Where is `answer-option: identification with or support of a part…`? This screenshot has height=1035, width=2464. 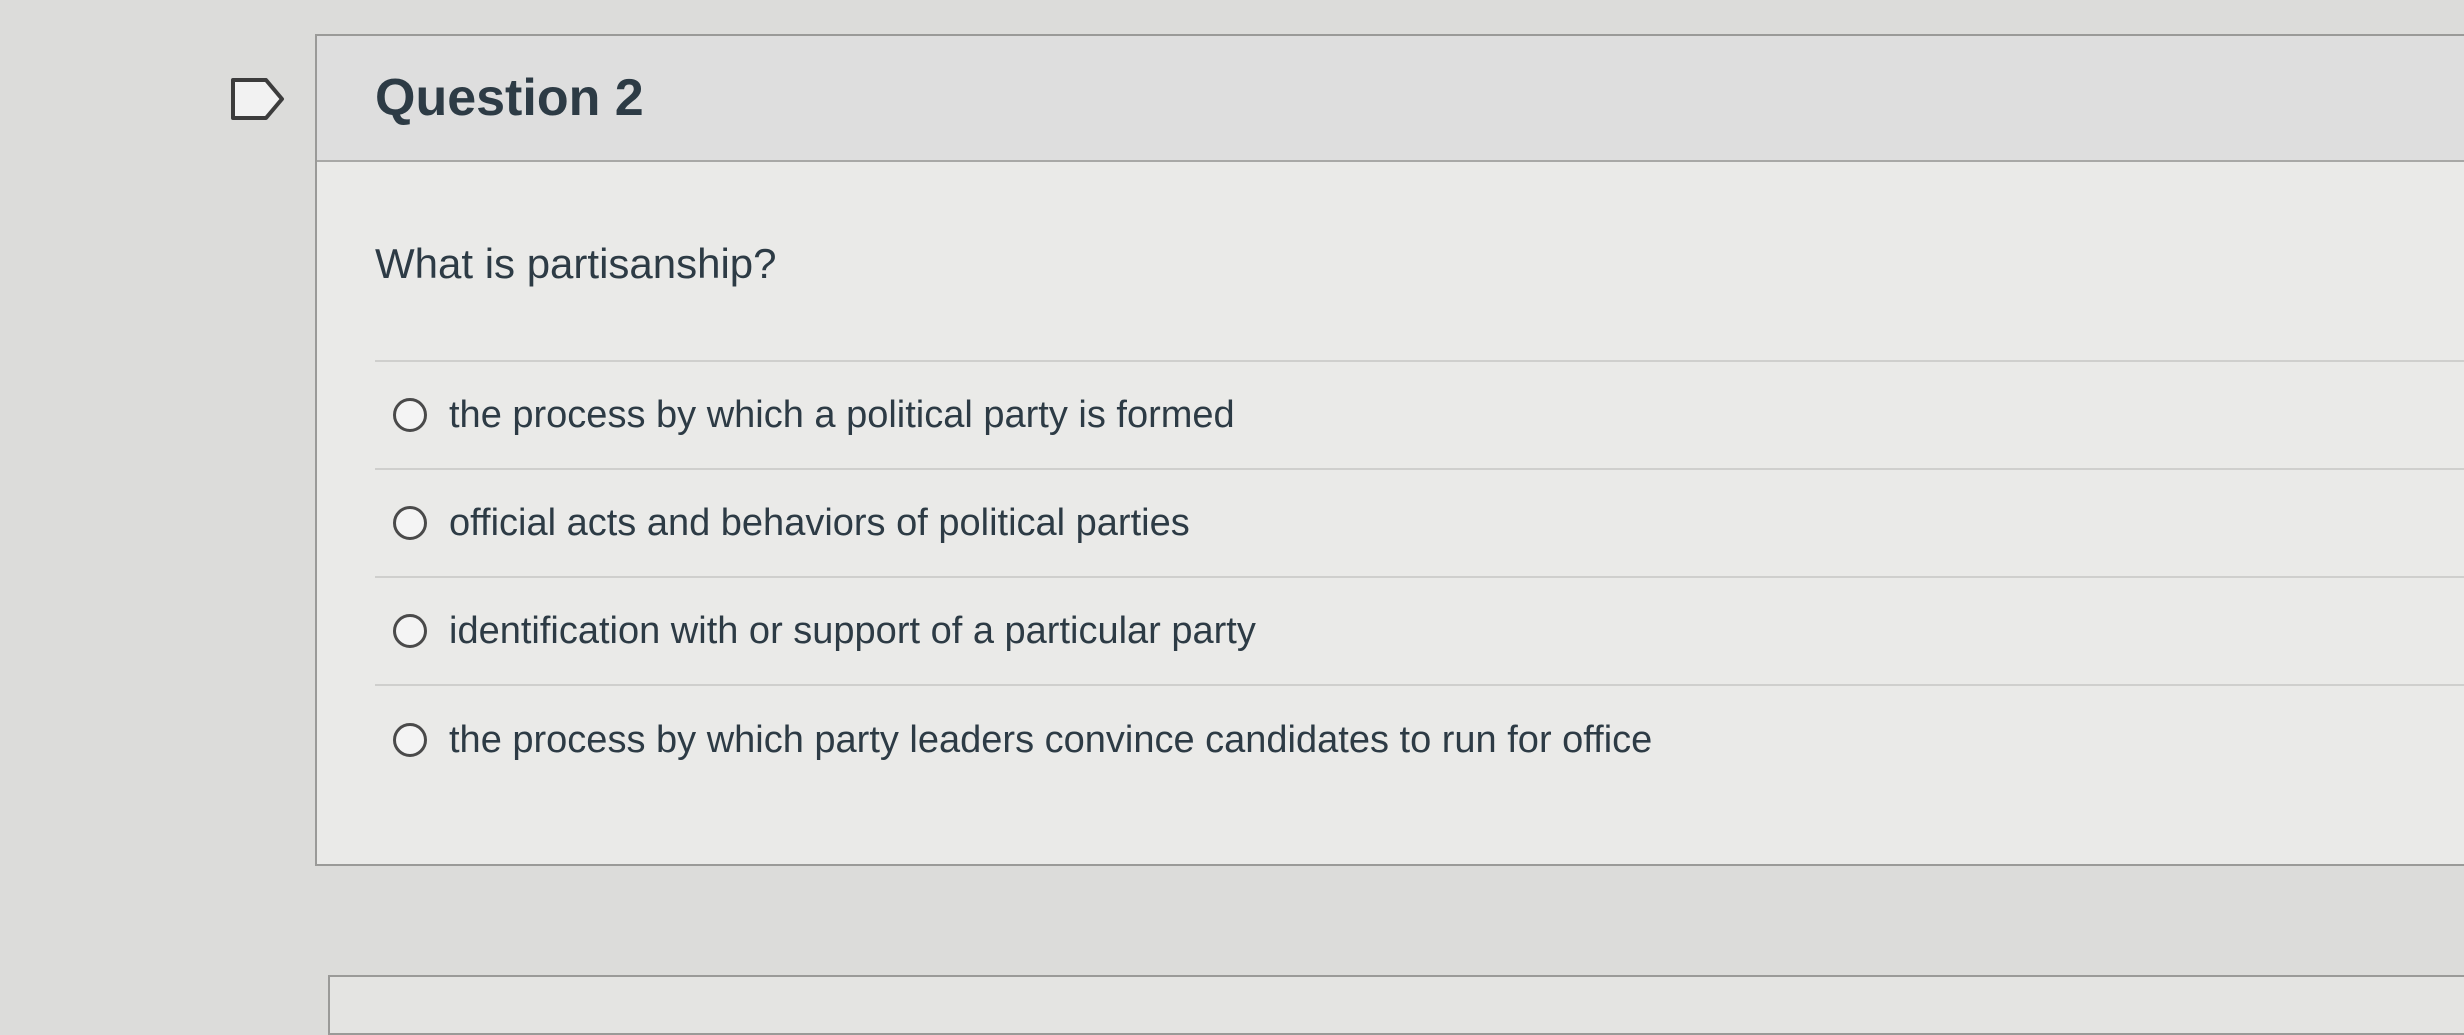
answer-option: identification with or support of a part… is located at coordinates (1419, 632).